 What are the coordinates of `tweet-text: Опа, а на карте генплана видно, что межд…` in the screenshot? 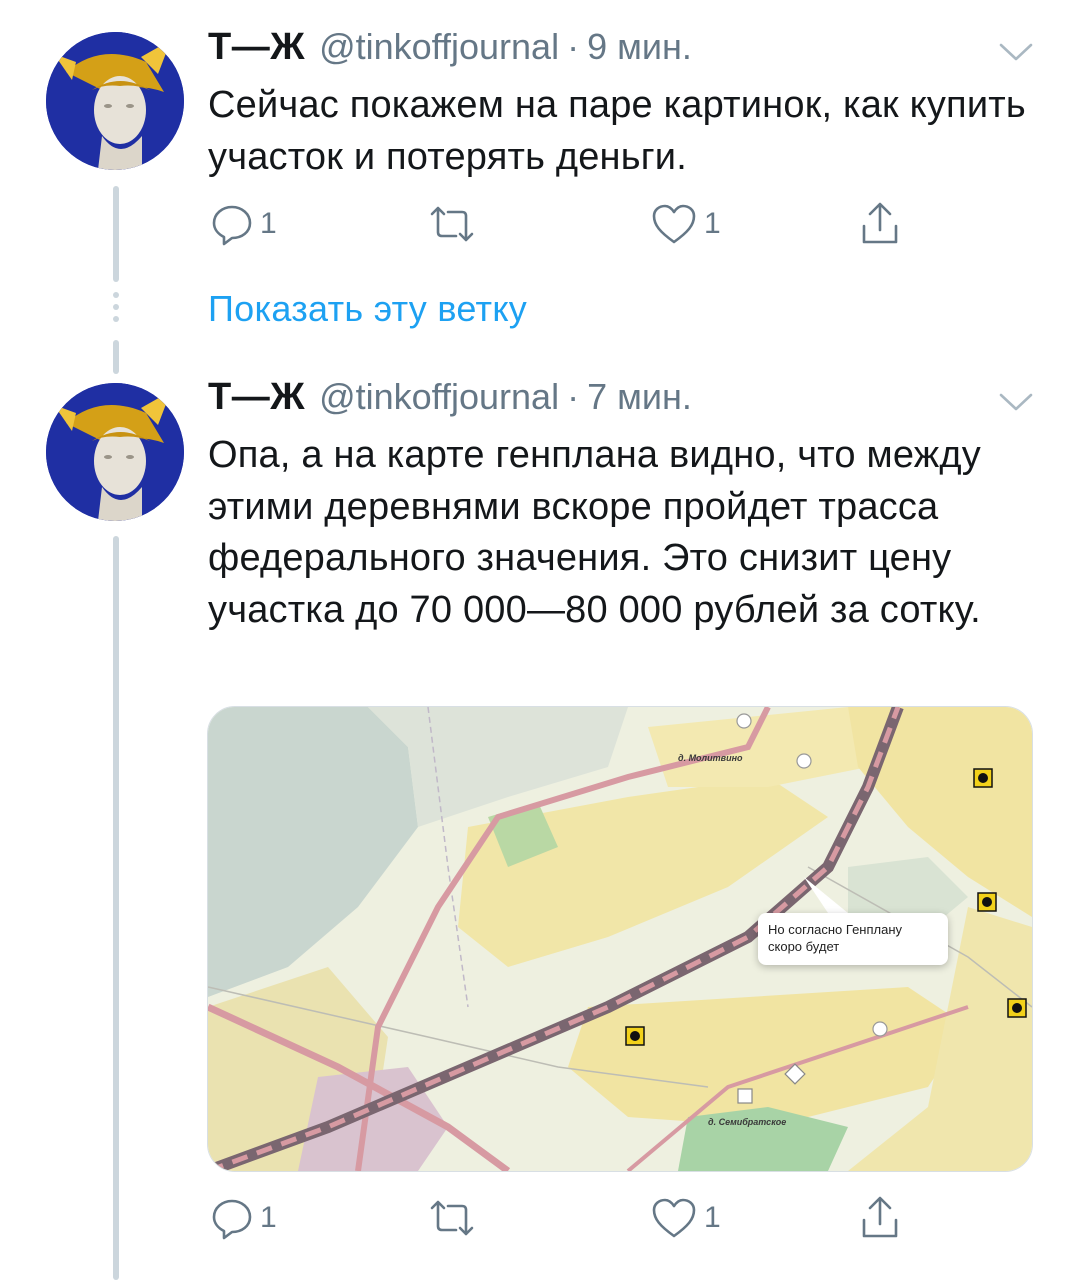 It's located at (594, 532).